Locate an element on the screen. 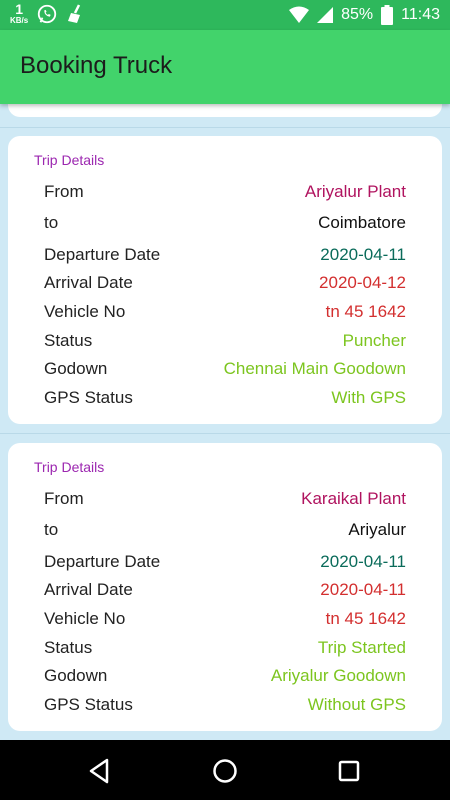 The image size is (450, 800). to-value: Coimbatore is located at coordinates (362, 222).